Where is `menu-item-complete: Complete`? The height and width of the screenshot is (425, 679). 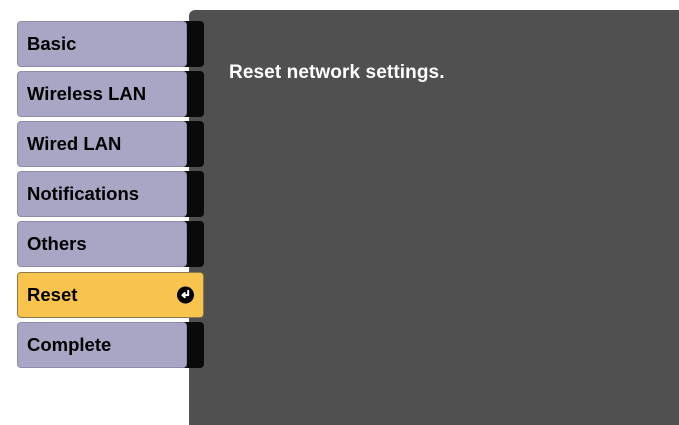 menu-item-complete: Complete is located at coordinates (110, 345).